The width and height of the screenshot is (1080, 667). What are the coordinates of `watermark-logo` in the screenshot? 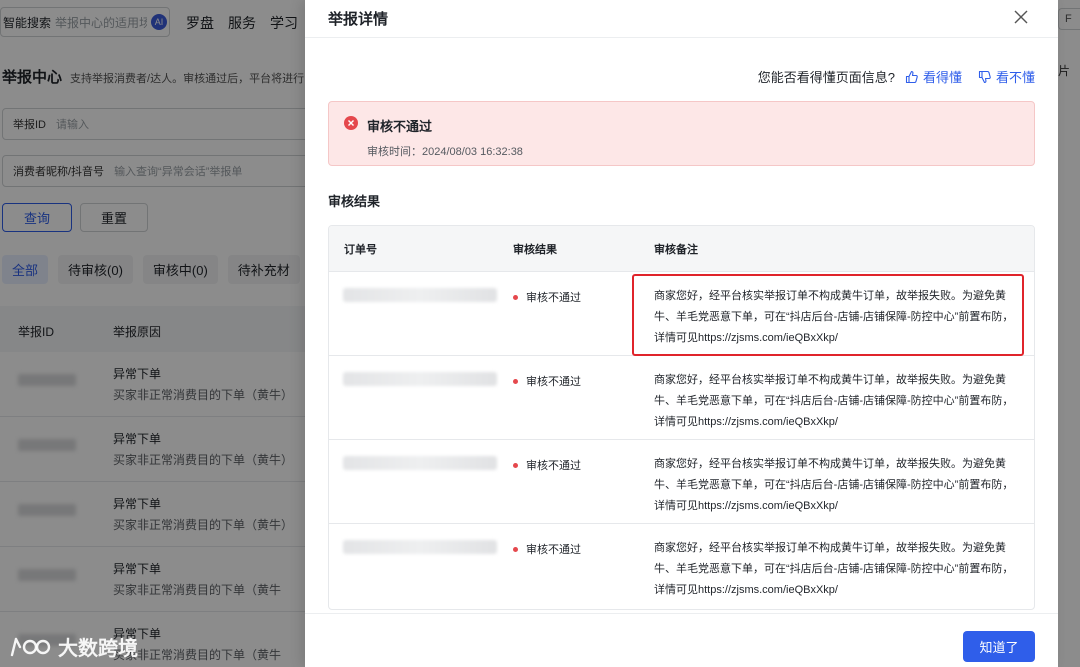 It's located at (30, 646).